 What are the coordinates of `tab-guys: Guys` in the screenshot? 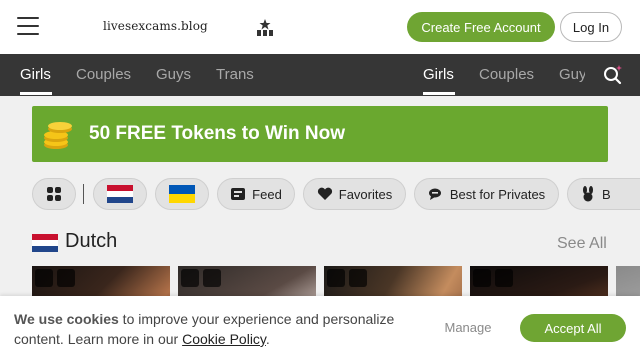 It's located at (173, 74).